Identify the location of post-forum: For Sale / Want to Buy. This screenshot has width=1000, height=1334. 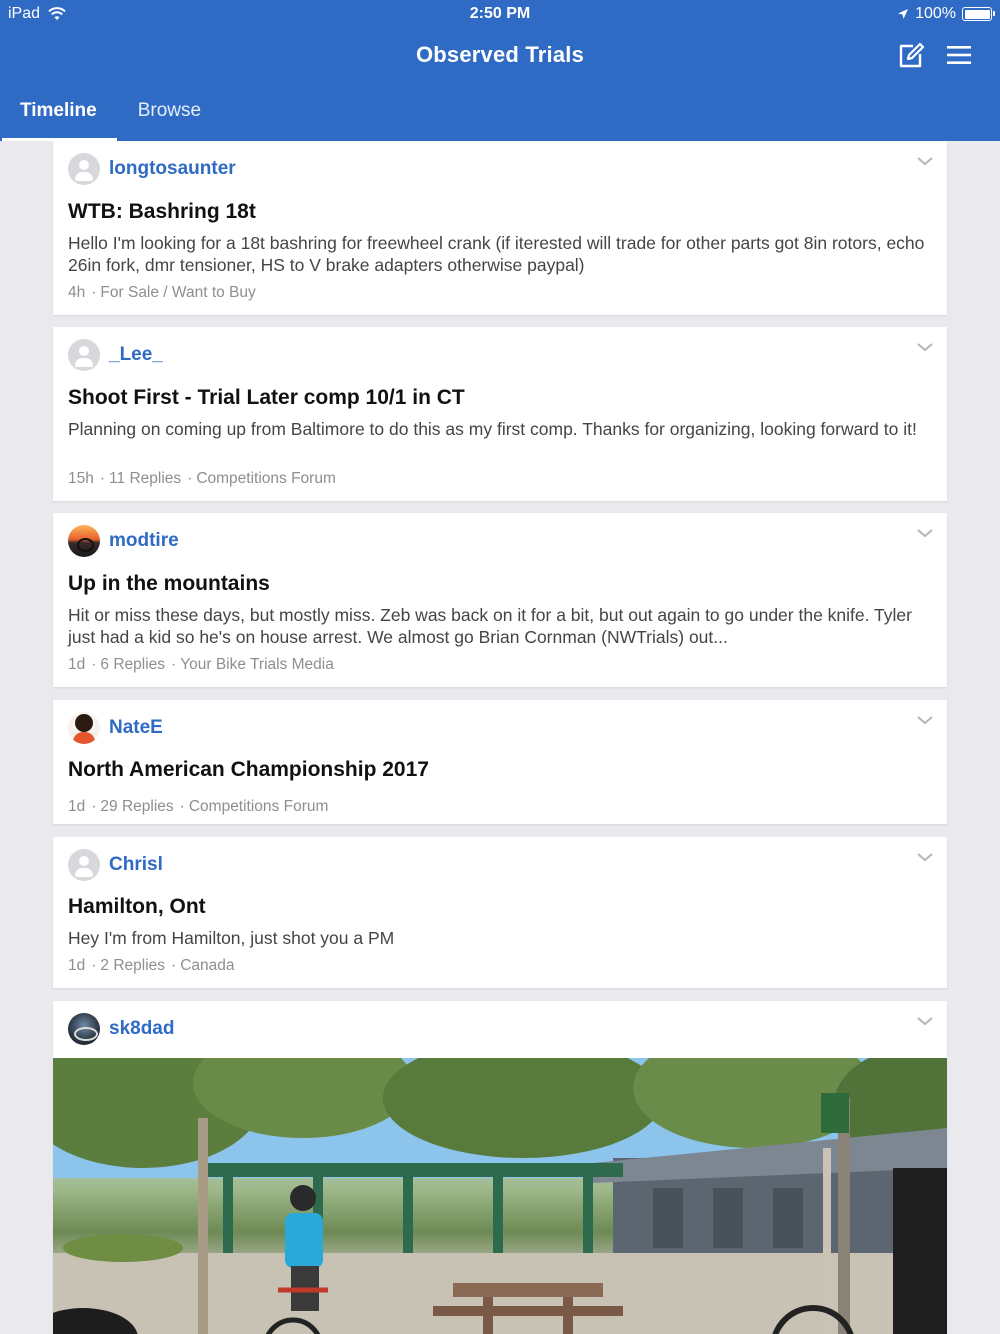
(177, 293).